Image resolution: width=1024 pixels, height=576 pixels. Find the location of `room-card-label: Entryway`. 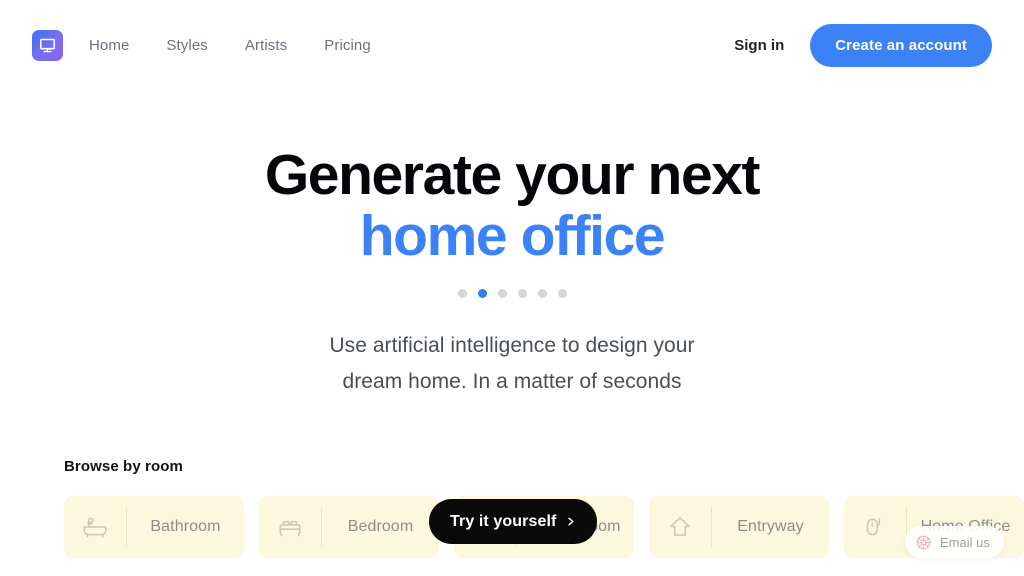

room-card-label: Entryway is located at coordinates (770, 526).